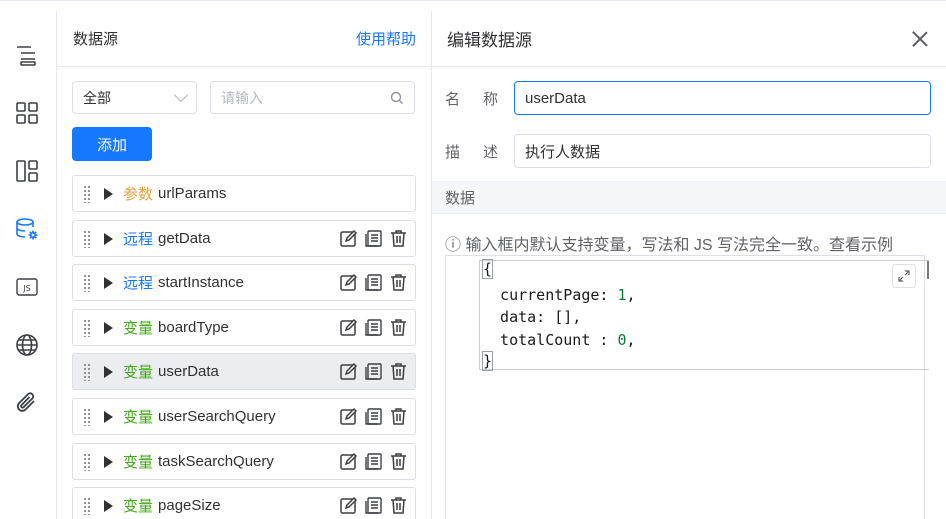  What do you see at coordinates (188, 371) in the screenshot?
I see `item-name: userData` at bounding box center [188, 371].